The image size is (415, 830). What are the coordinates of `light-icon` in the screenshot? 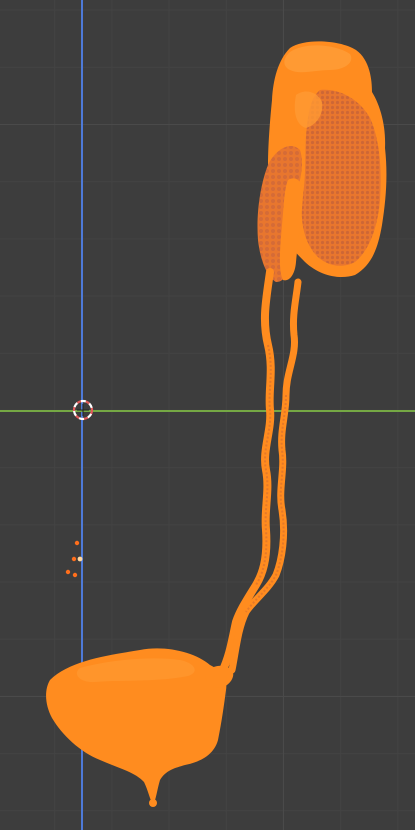 It's located at (74, 559).